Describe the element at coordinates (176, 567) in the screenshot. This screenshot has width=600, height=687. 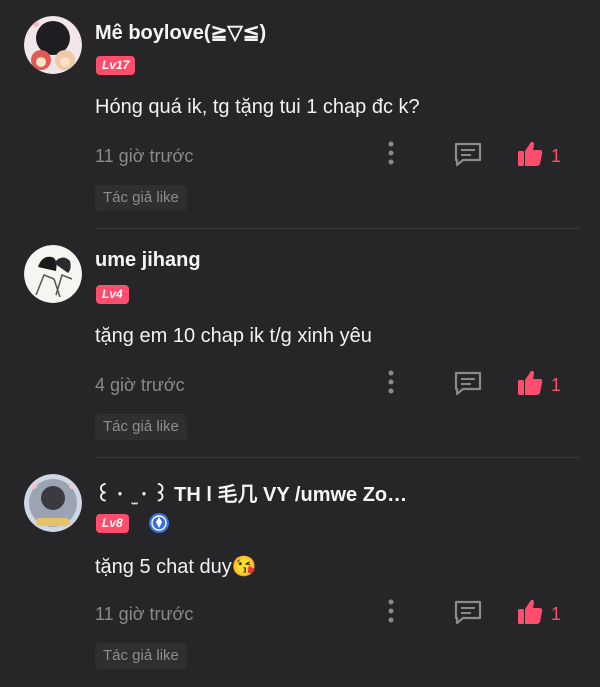
I see `comment-text: tặng 5 chat duy😘` at that location.